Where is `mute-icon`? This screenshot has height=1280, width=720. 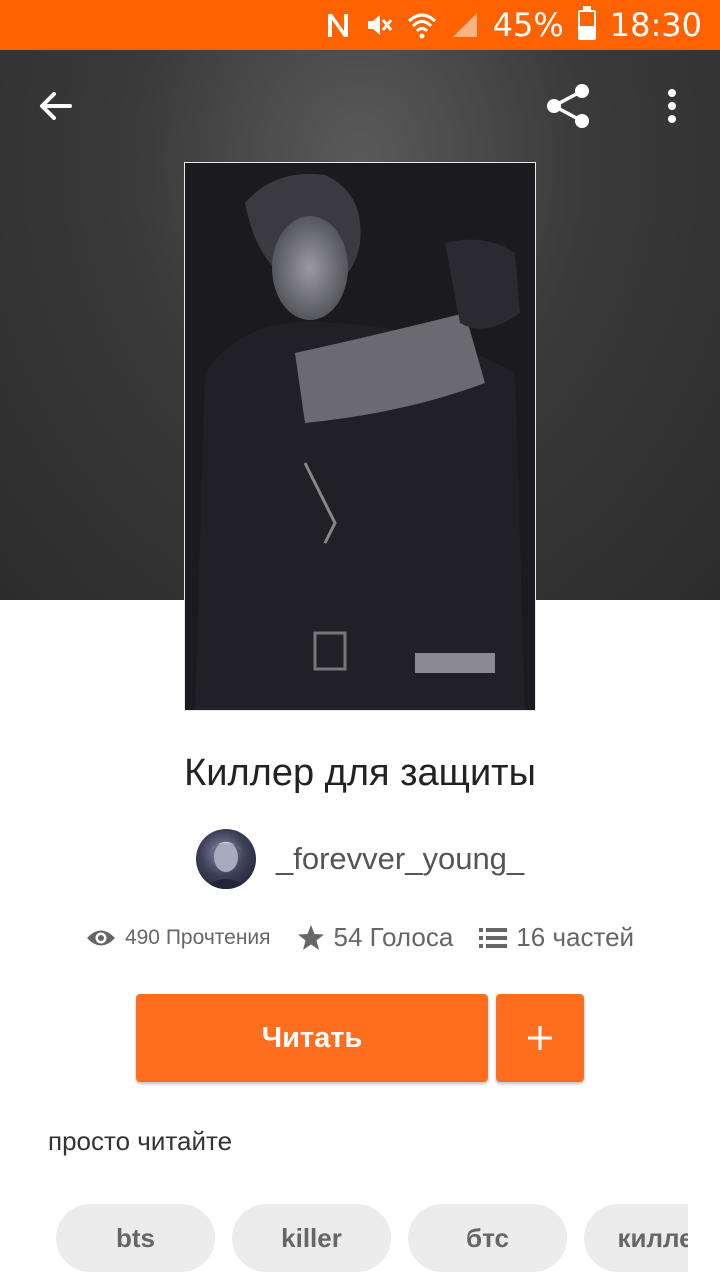 mute-icon is located at coordinates (379, 25).